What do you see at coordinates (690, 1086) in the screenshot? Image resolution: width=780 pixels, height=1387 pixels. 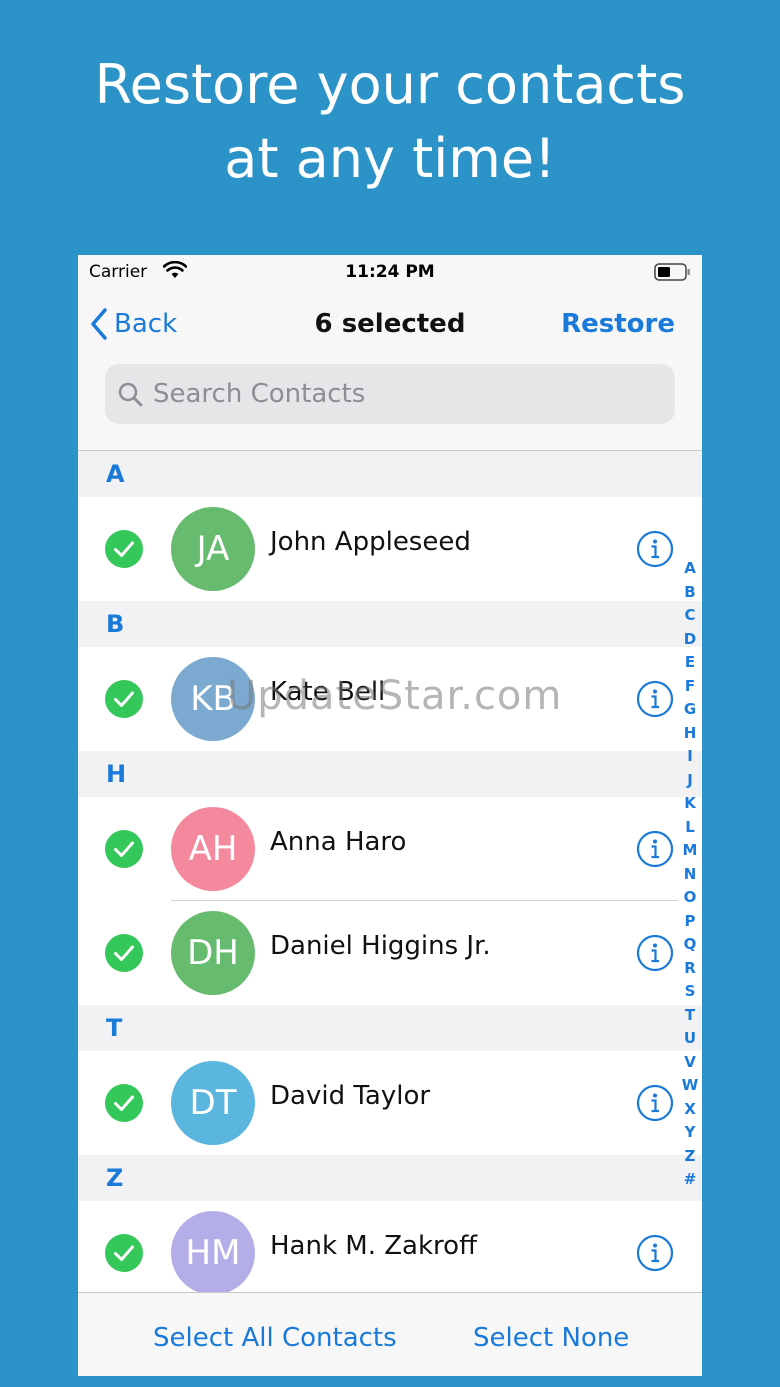 I see `index-letter: W` at bounding box center [690, 1086].